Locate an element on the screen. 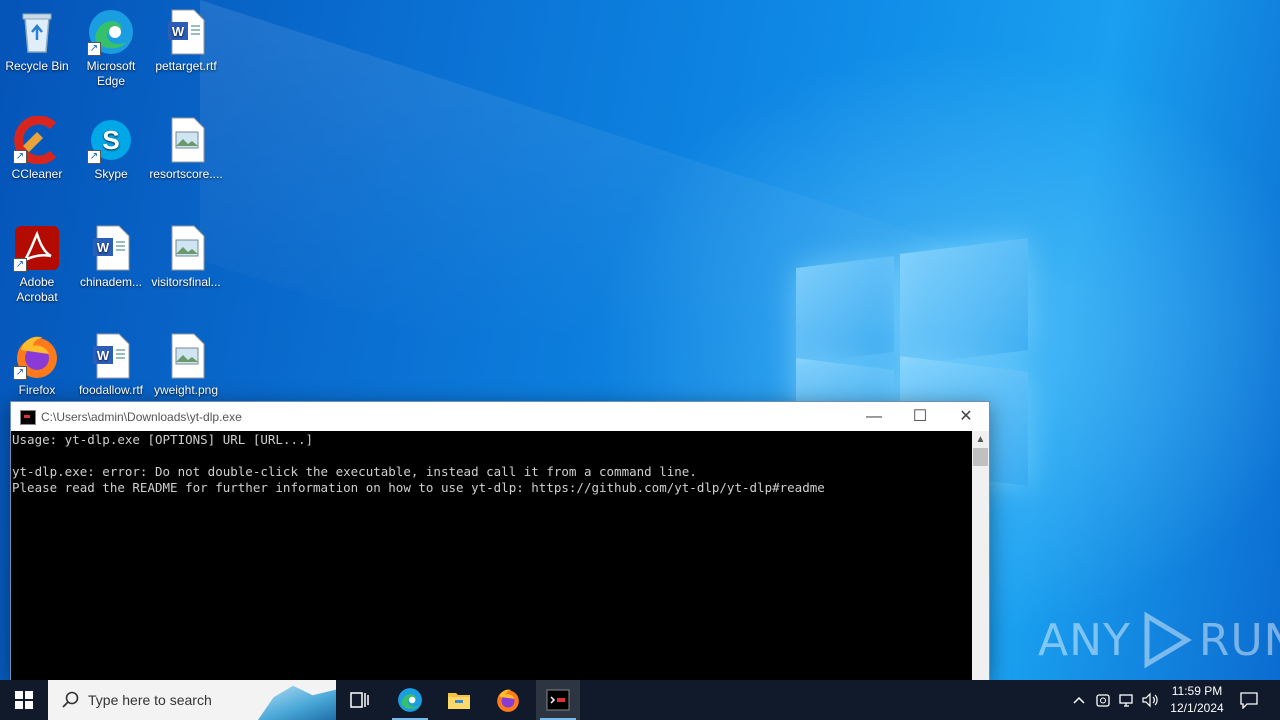  action-center-button is located at coordinates (1249, 700).